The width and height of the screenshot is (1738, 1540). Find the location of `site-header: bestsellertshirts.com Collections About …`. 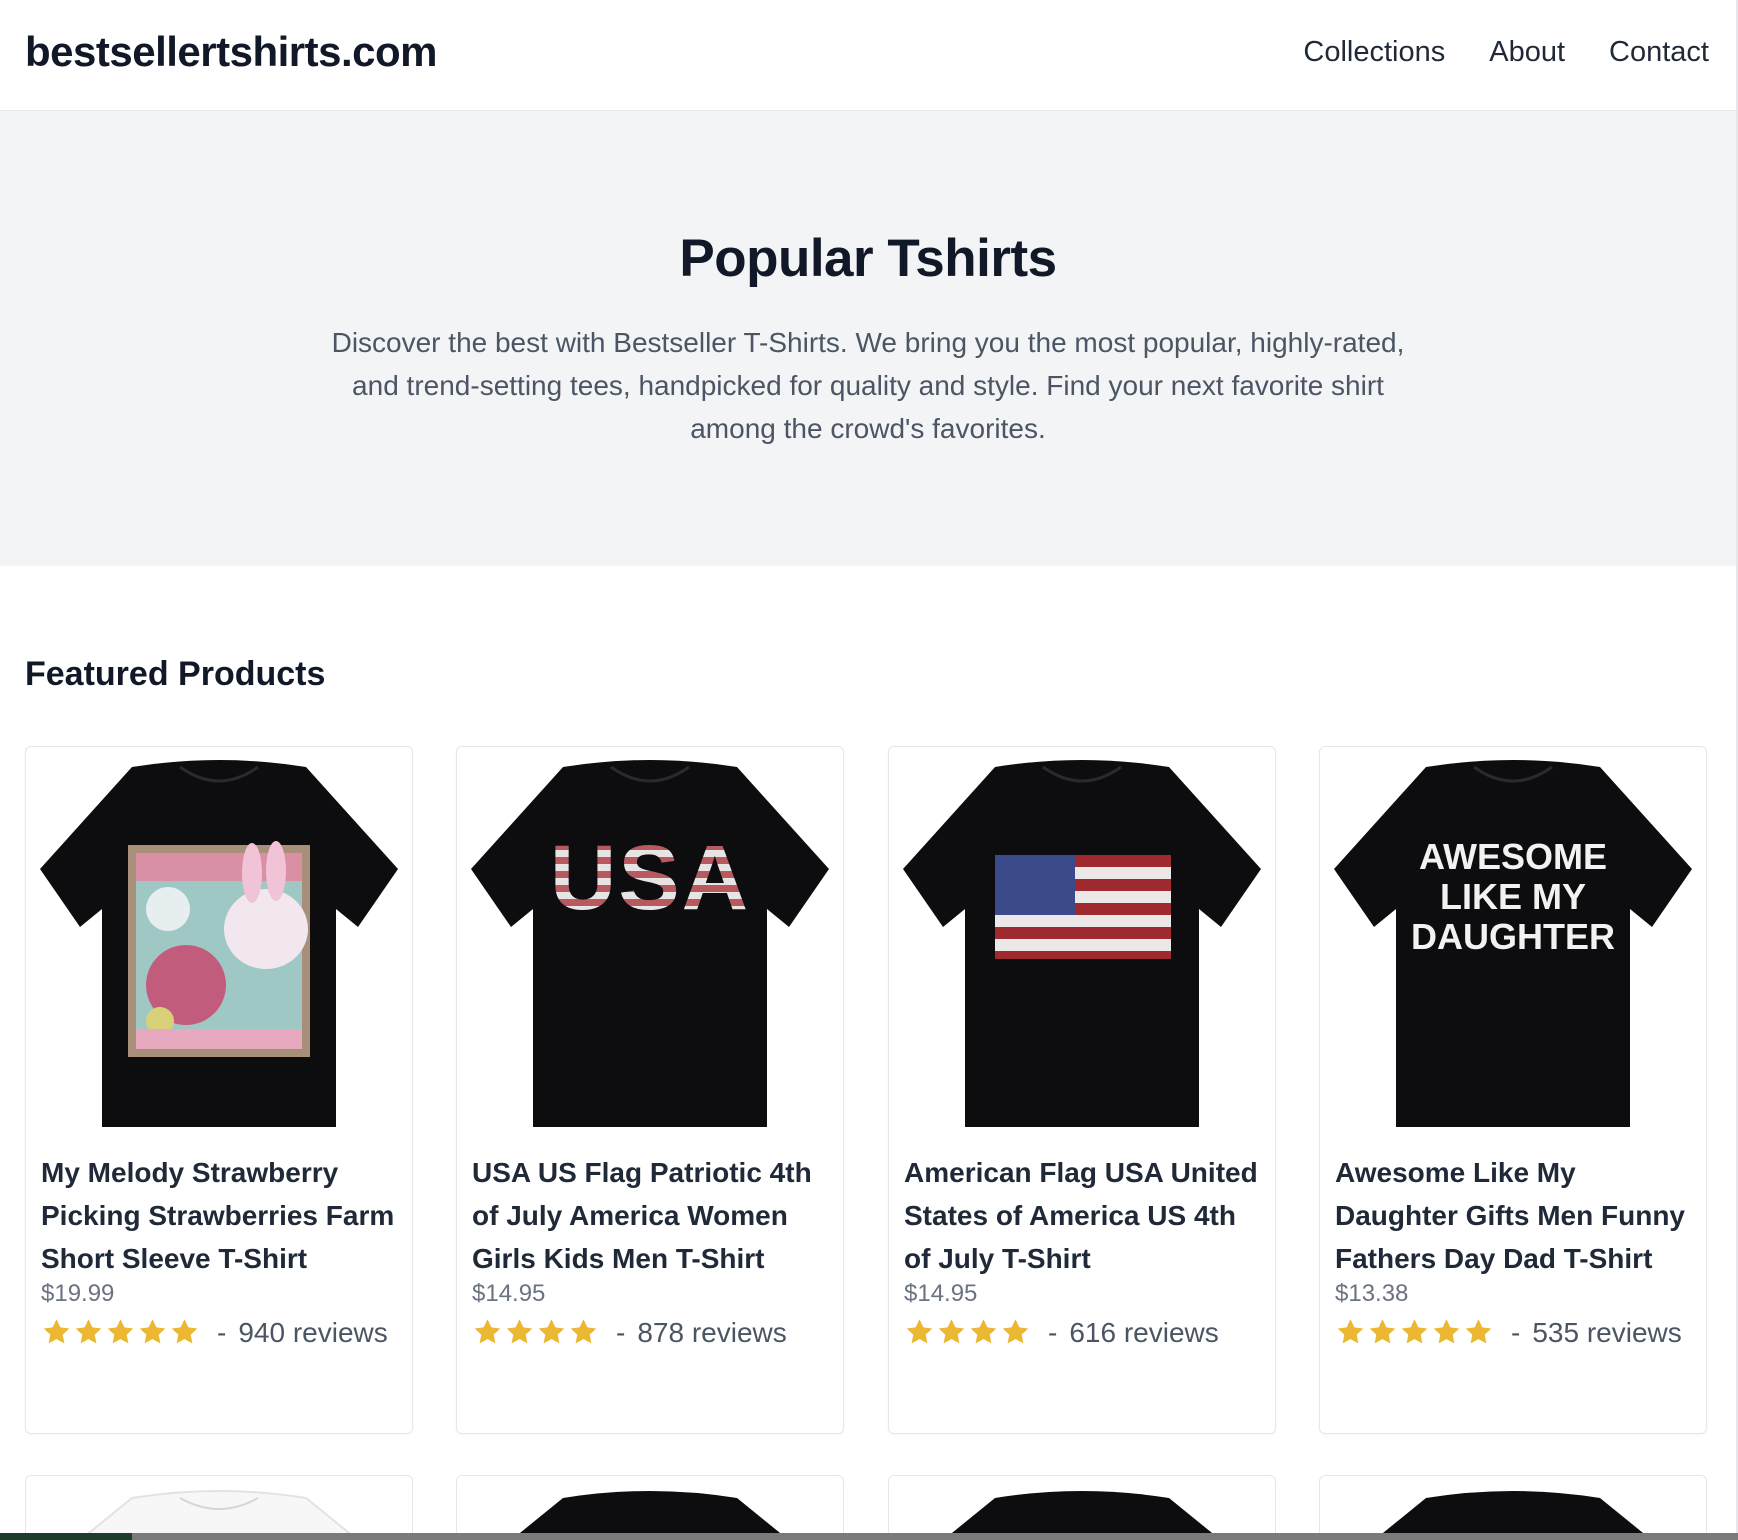

site-header: bestsellertshirts.com Collections About … is located at coordinates (868, 55).